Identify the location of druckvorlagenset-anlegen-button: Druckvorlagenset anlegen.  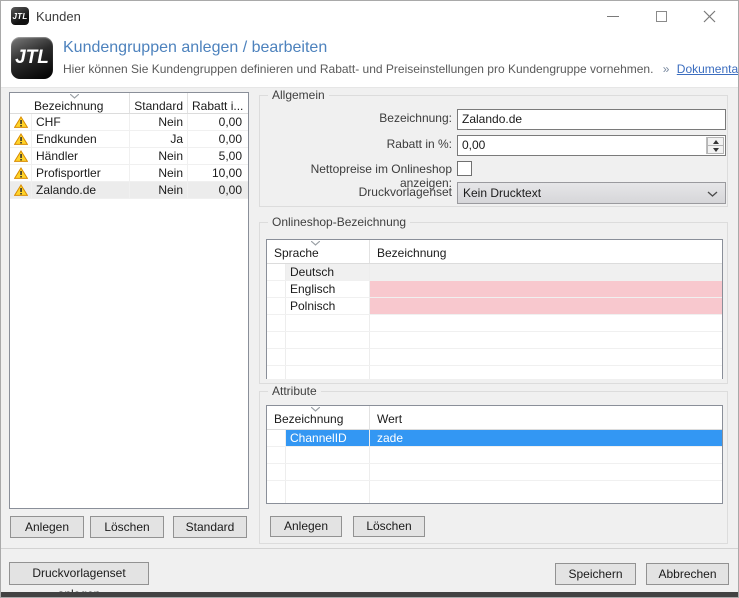
(79, 579).